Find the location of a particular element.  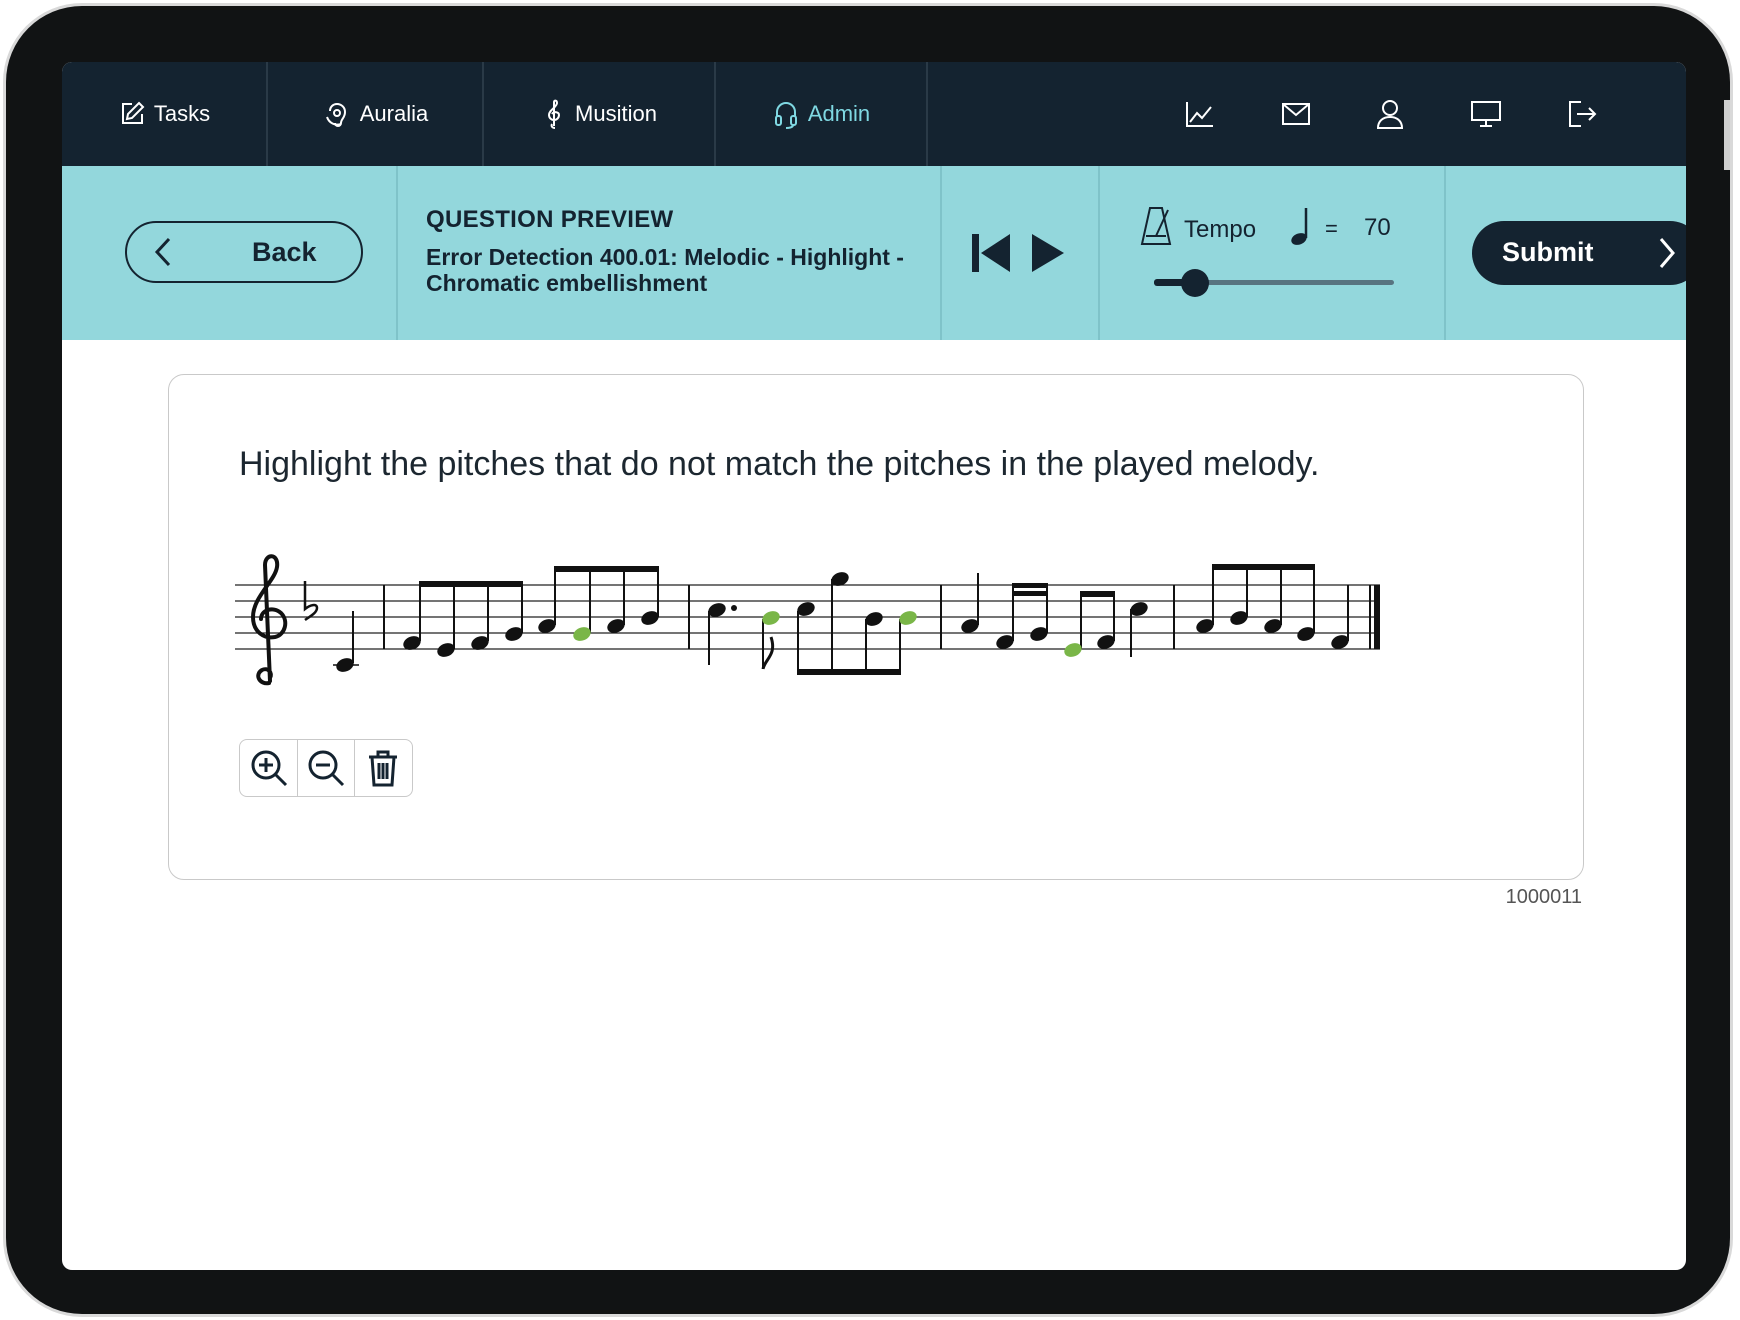

treble-clef-icon is located at coordinates (554, 114).